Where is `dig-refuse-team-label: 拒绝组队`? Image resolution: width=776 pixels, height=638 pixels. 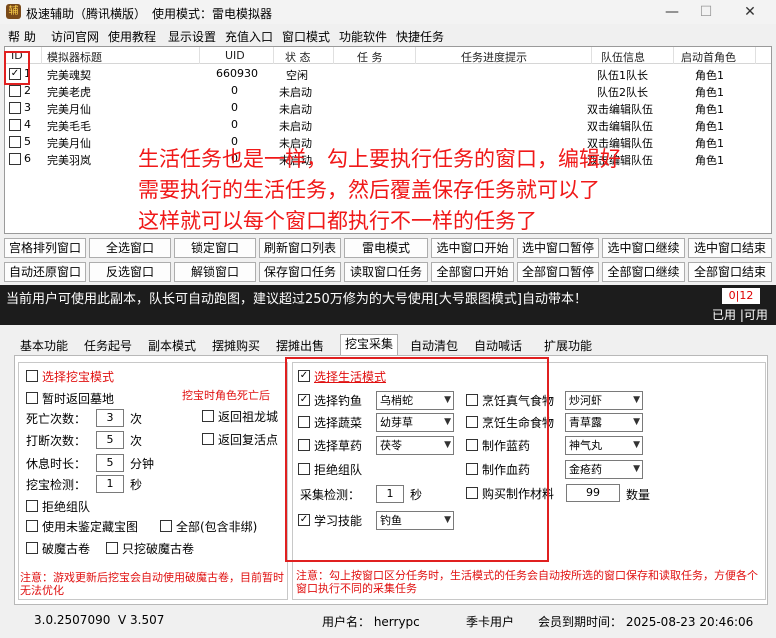
dig-refuse-team-label: 拒绝组队 is located at coordinates (66, 507).